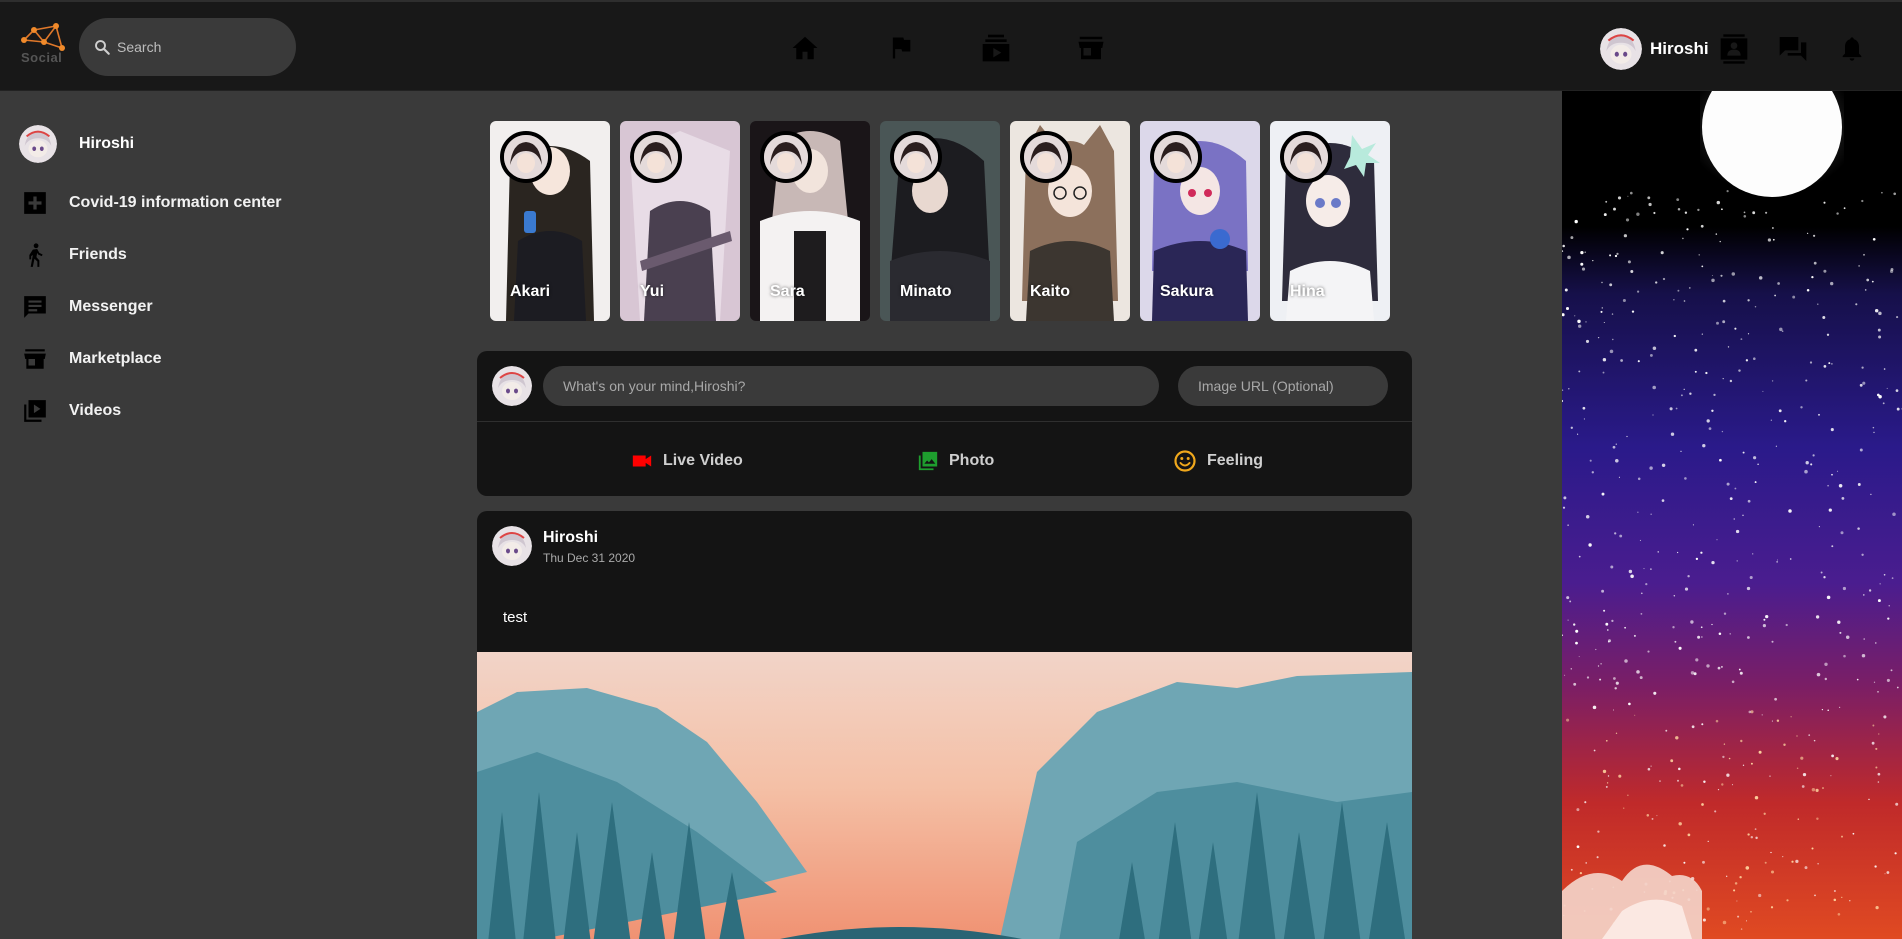 Image resolution: width=1902 pixels, height=939 pixels. I want to click on photo-button: Photo, so click(955, 461).